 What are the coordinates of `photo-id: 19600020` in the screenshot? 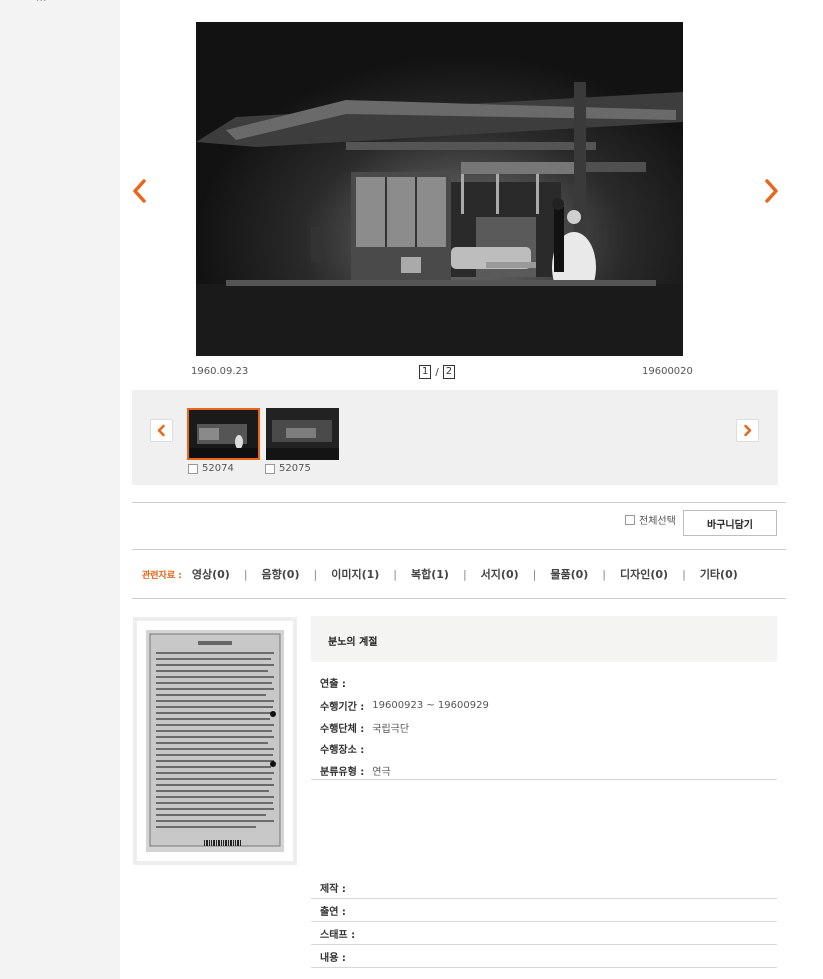 It's located at (667, 371).